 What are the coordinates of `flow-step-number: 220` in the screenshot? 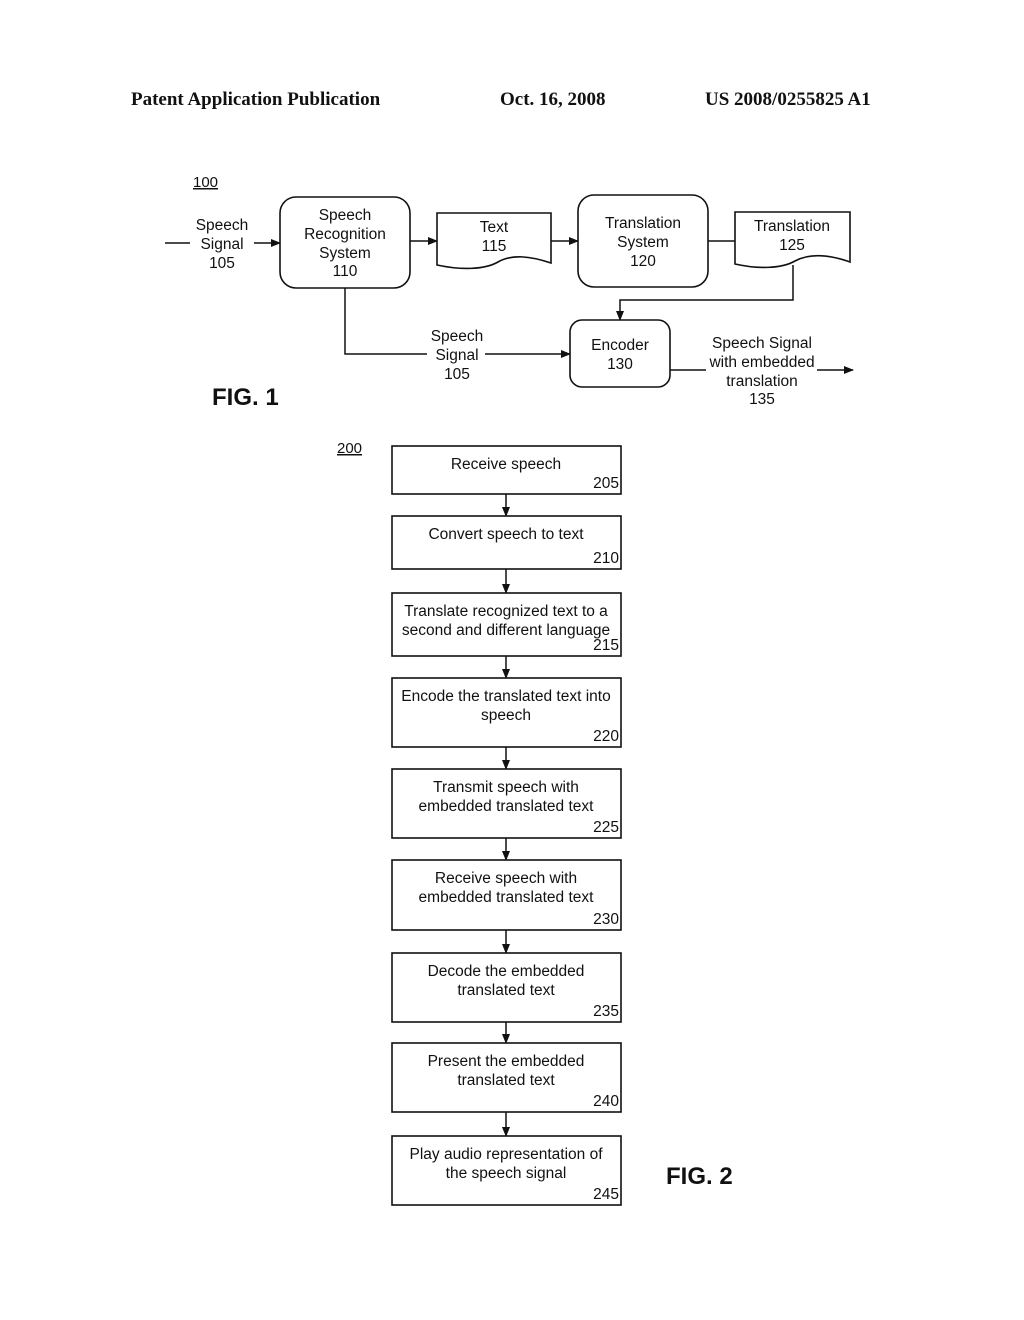 It's located at (606, 736).